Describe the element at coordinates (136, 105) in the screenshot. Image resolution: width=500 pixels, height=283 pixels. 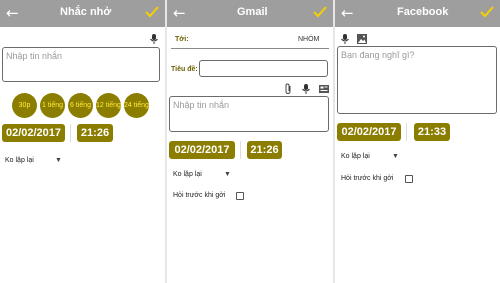
I see `chip-24h: 24 tiếng` at that location.